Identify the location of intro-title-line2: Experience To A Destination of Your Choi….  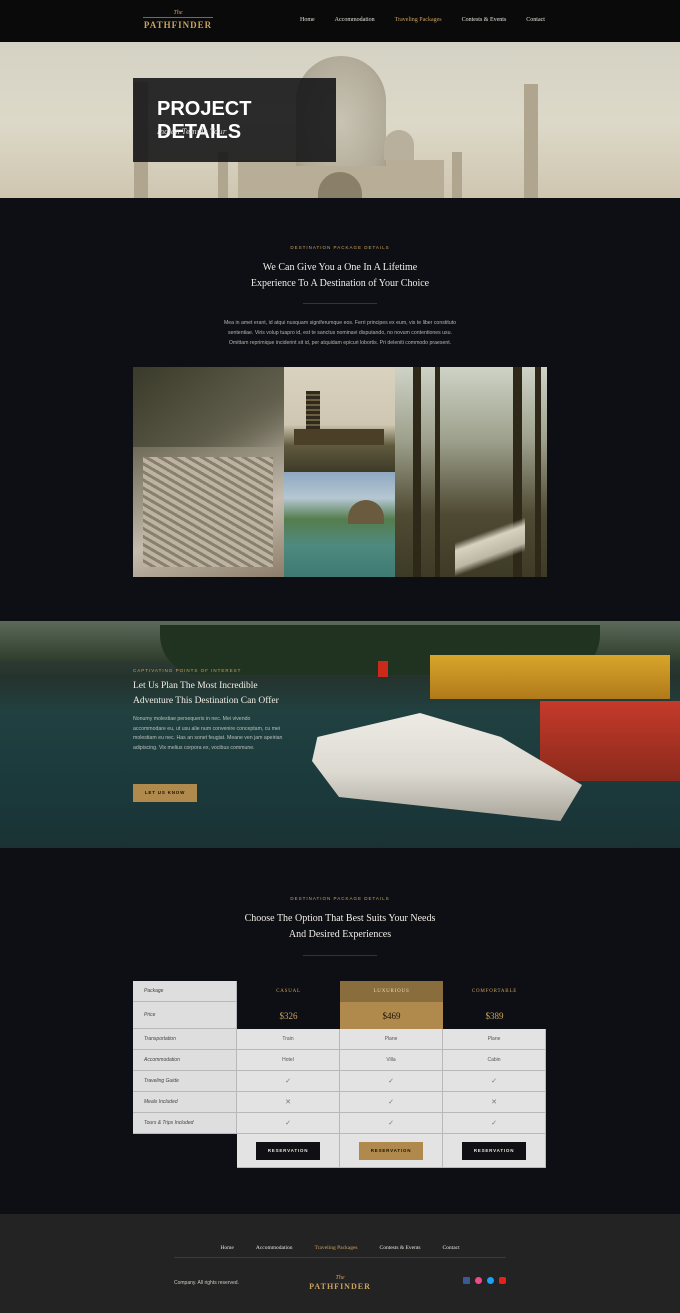
(340, 283).